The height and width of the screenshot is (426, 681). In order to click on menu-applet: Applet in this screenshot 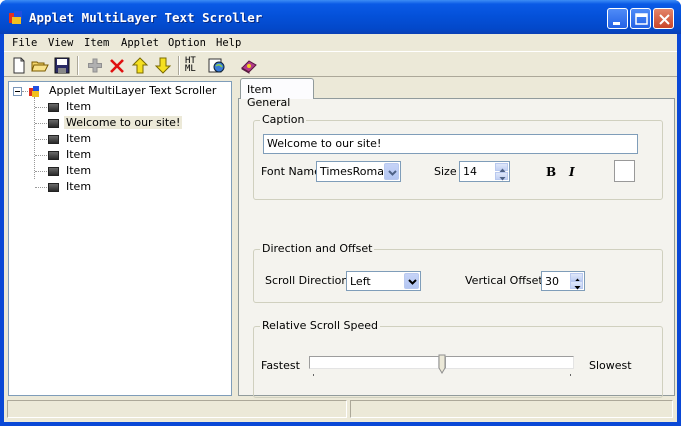, I will do `click(140, 43)`.